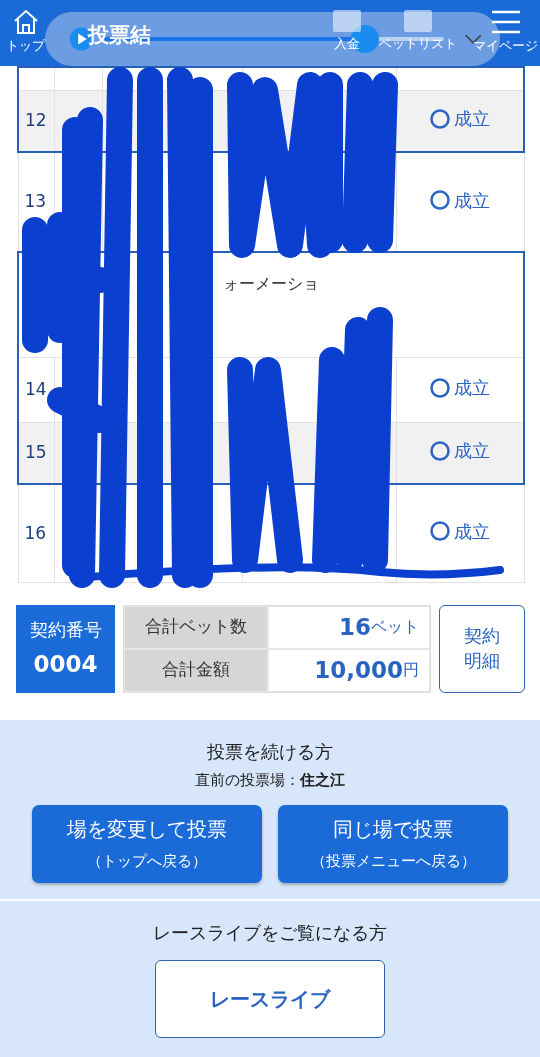 Image resolution: width=540 pixels, height=1057 pixels. I want to click on summary-label: 合計金額, so click(196, 670).